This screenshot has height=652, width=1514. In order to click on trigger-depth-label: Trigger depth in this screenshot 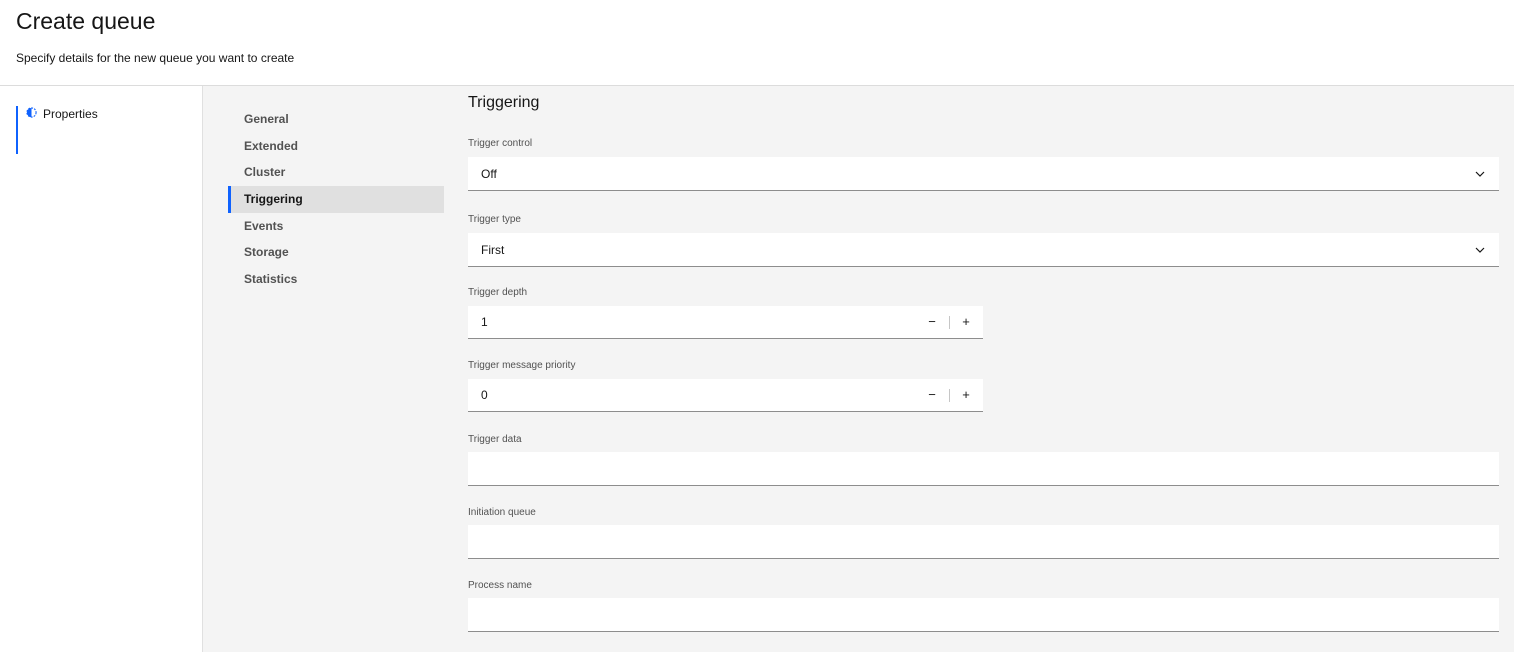, I will do `click(498, 292)`.